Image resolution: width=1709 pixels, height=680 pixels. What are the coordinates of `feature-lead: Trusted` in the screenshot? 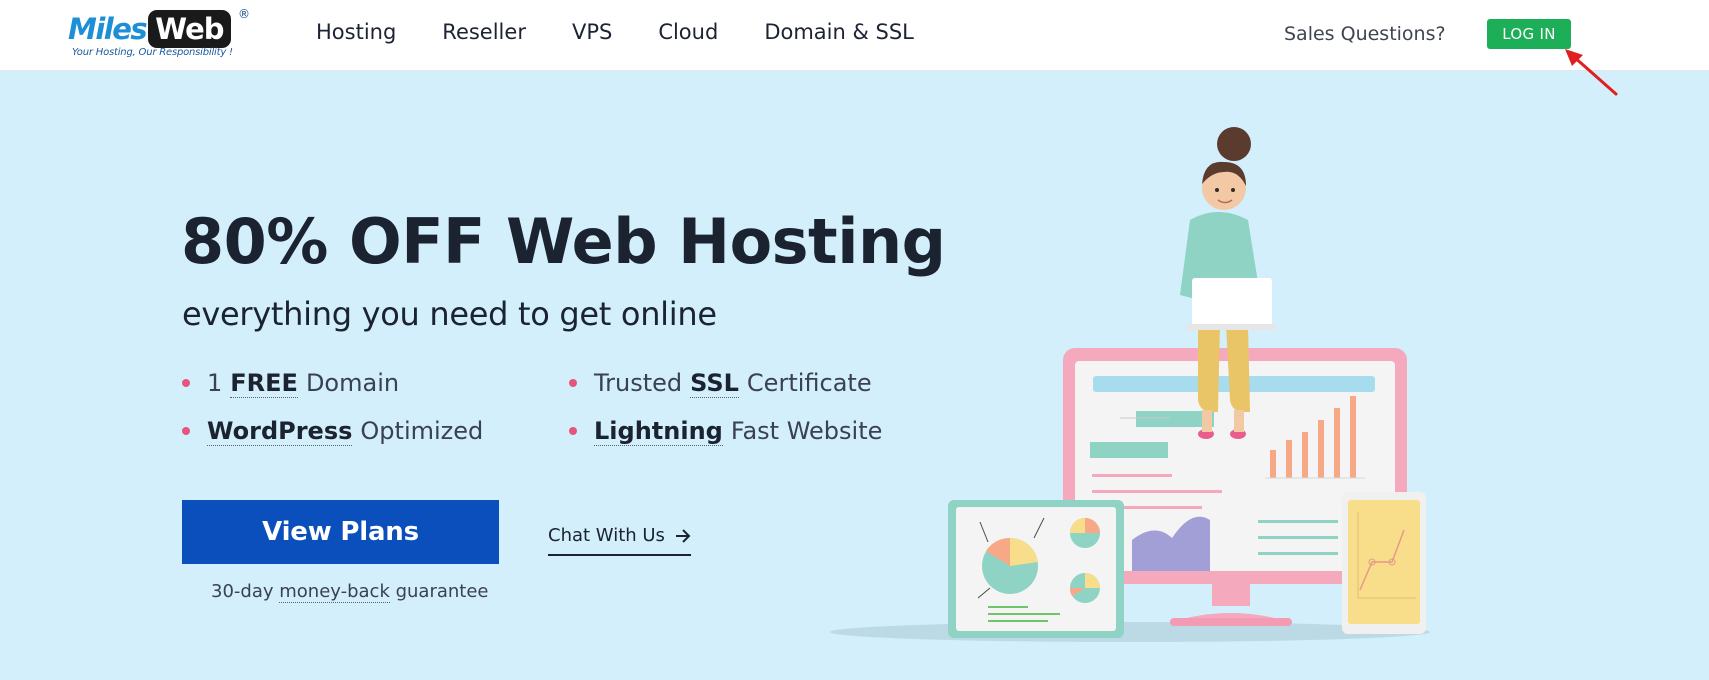 It's located at (638, 383).